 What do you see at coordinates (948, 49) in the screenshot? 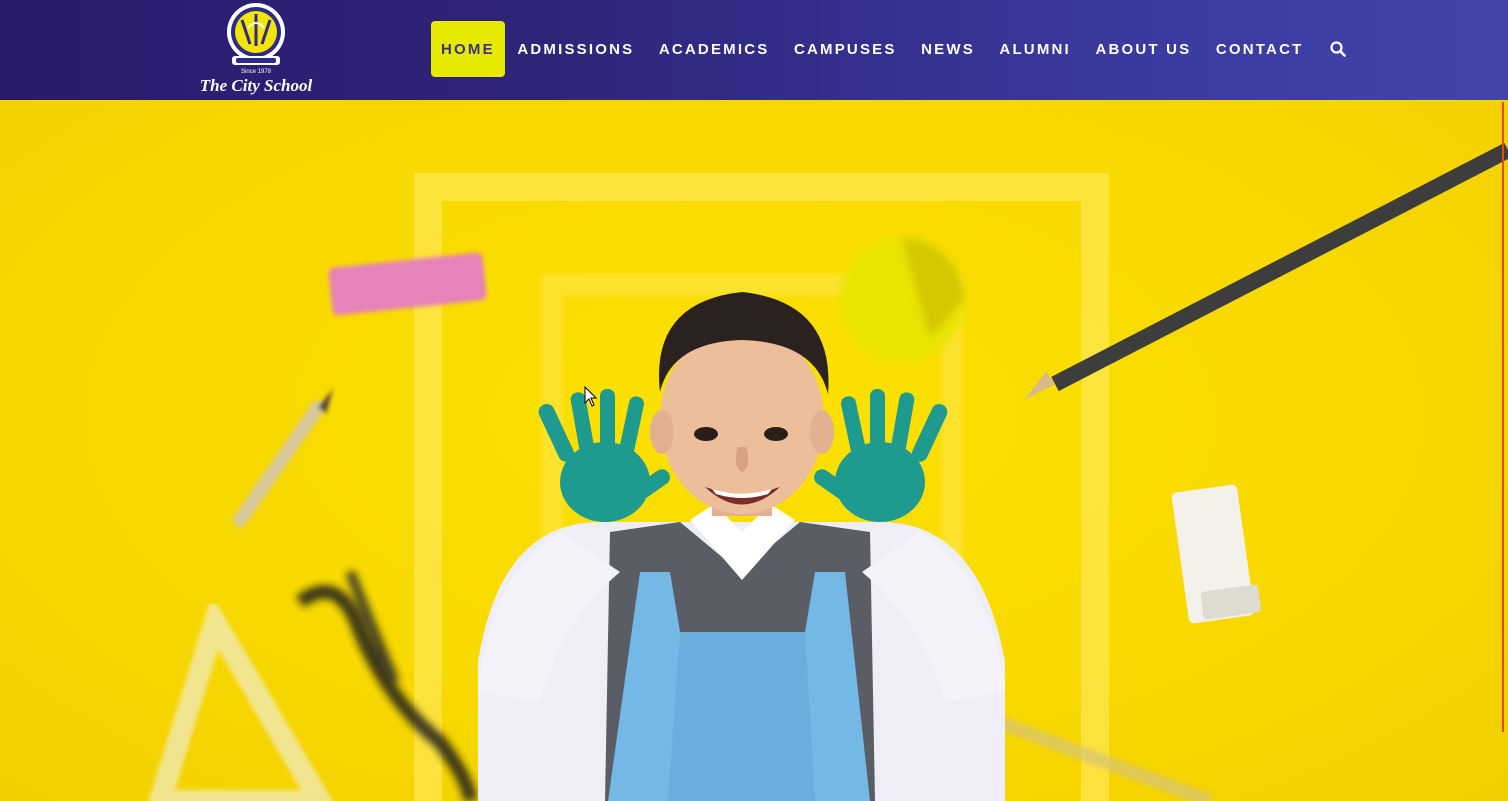
I see `nav-news: NEWS` at bounding box center [948, 49].